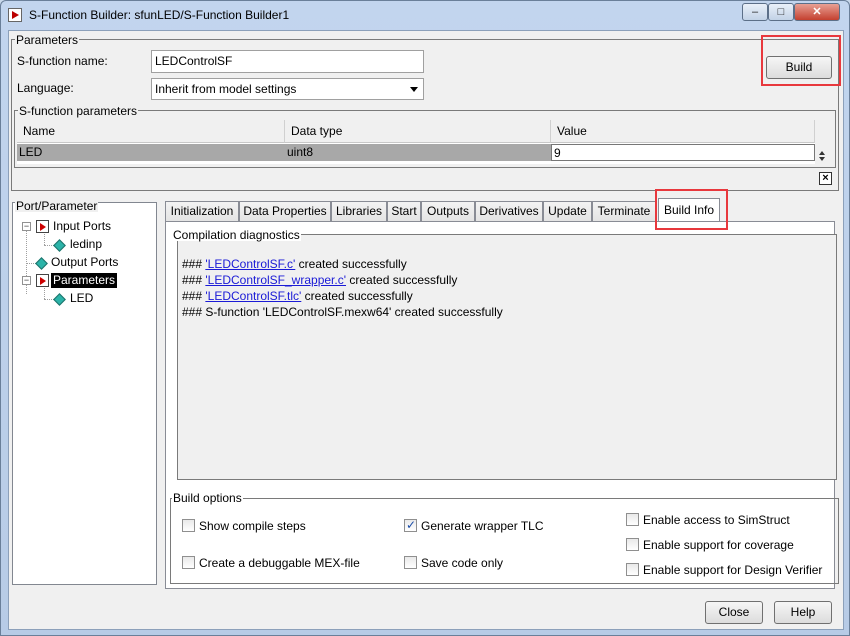  I want to click on parameters-group-label: Parameters, so click(47, 40).